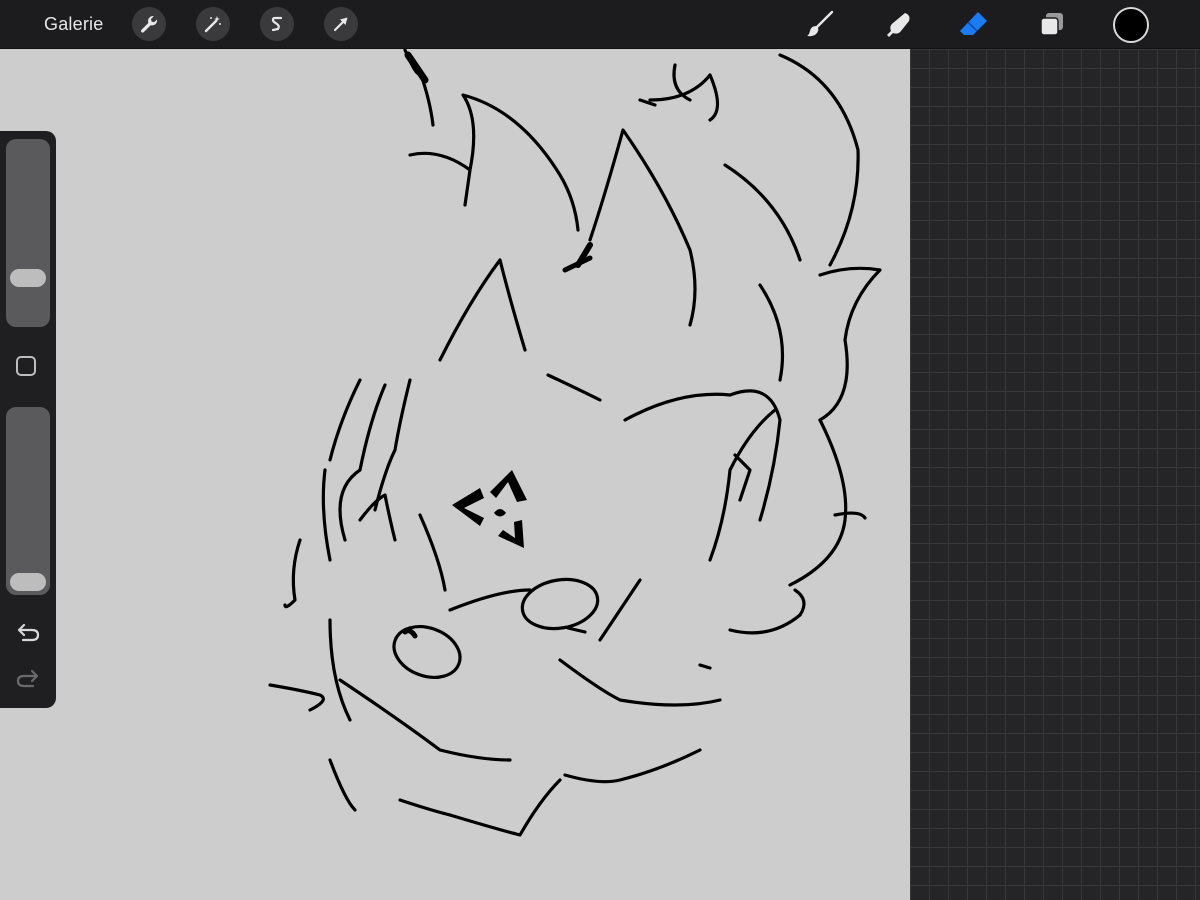  I want to click on wrench-icon, so click(149, 24).